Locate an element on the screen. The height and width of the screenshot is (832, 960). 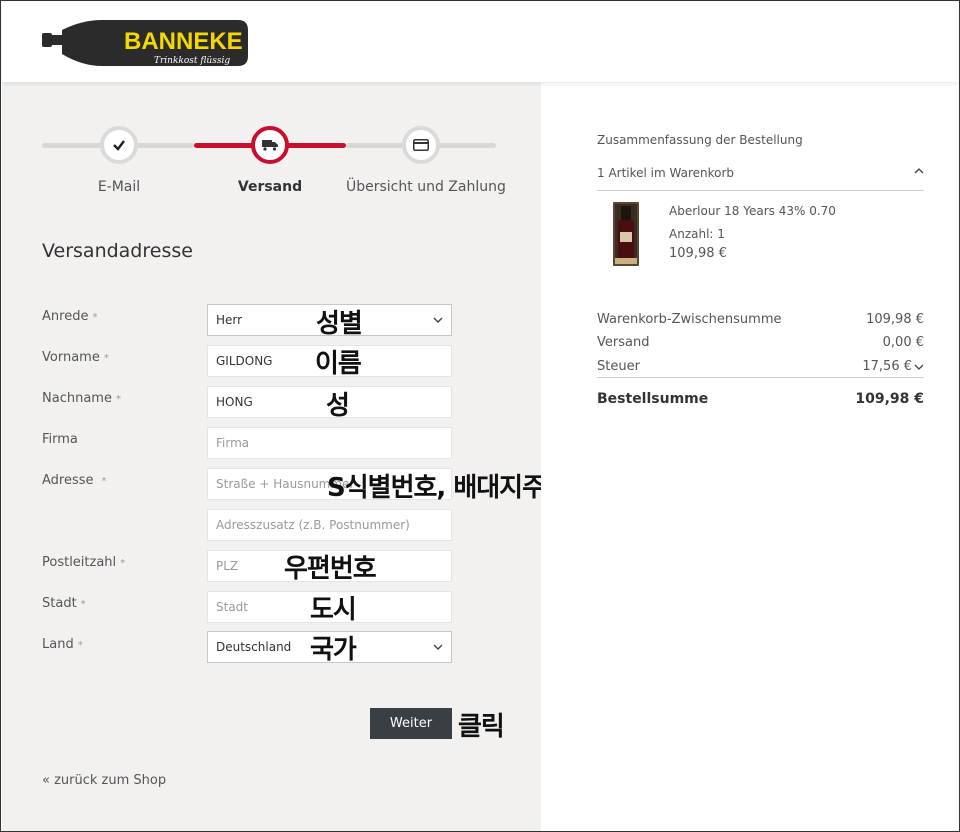
shipping-address-title: Versandadresse is located at coordinates (117, 251).